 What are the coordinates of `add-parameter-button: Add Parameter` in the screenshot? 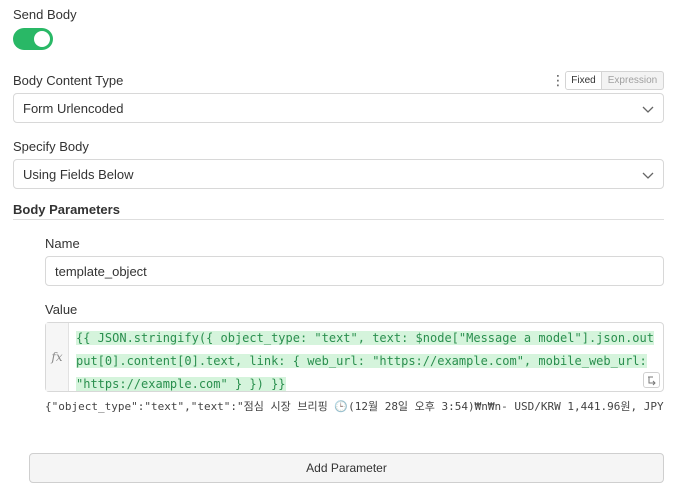 It's located at (346, 468).